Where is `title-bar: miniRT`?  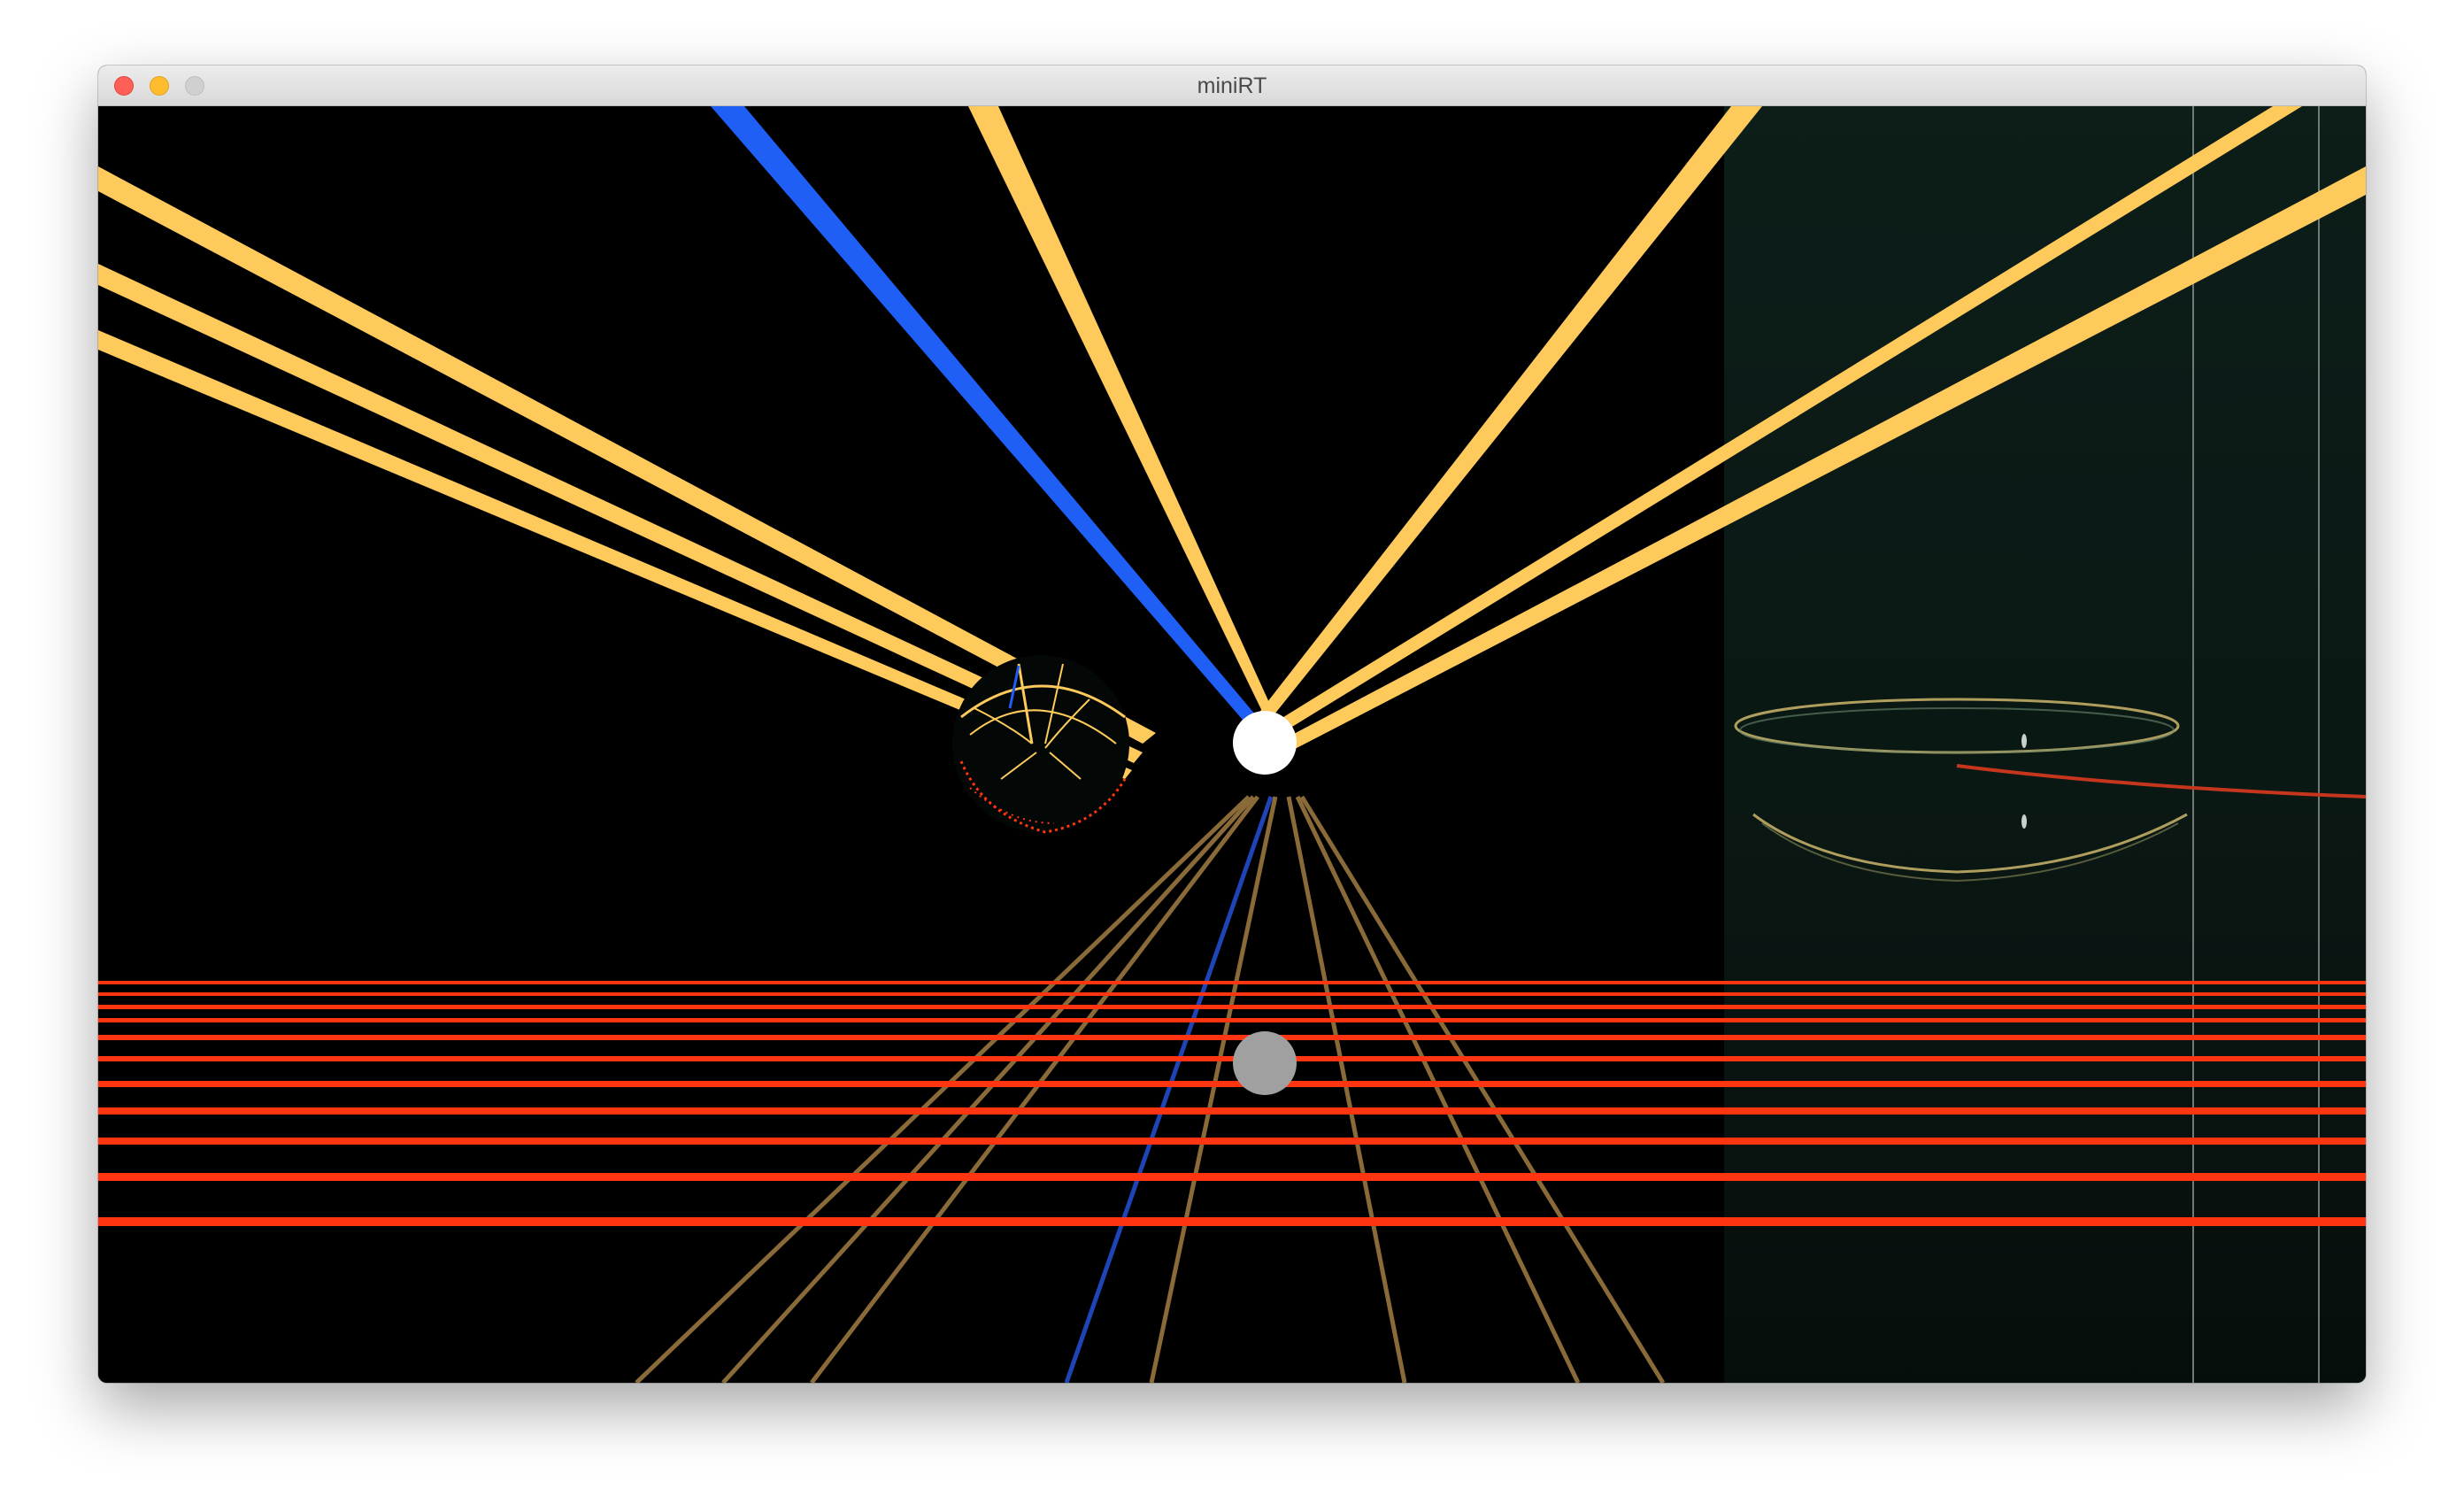 title-bar: miniRT is located at coordinates (1232, 86).